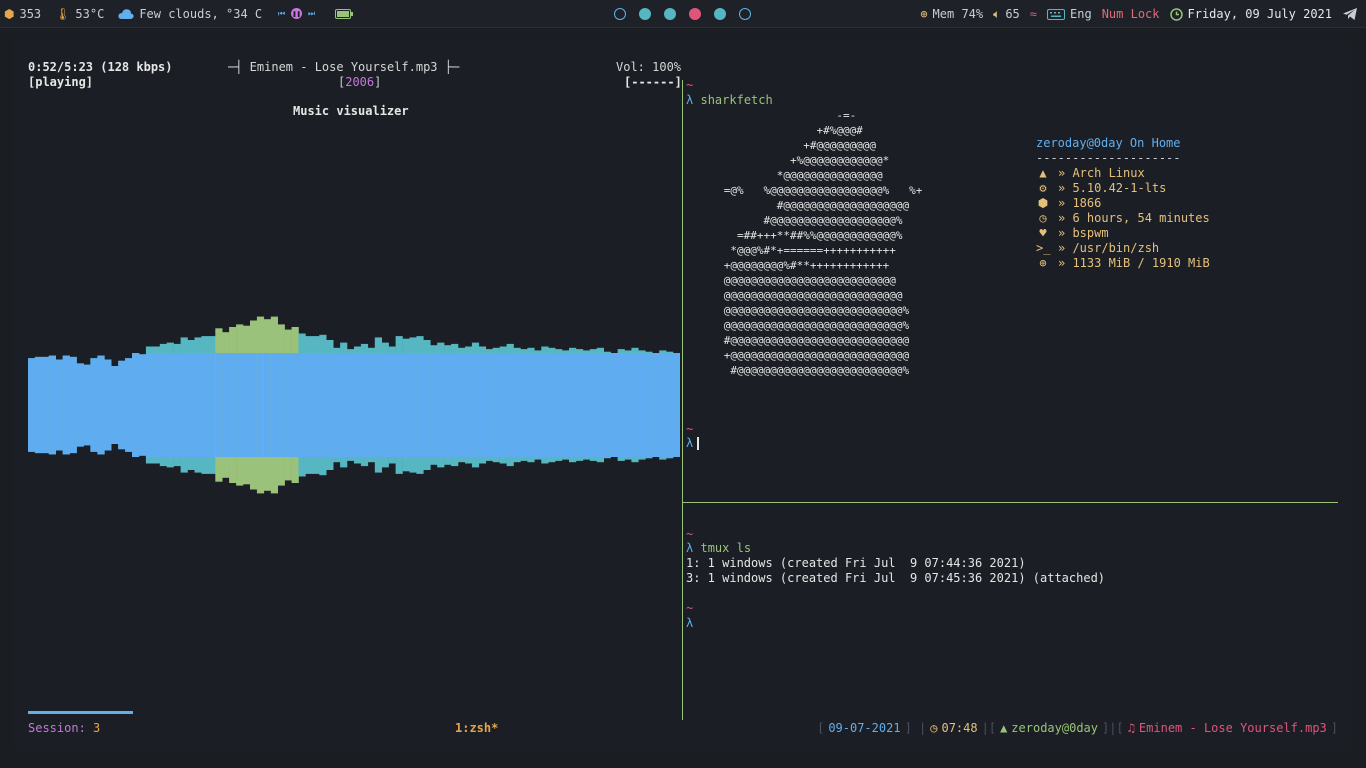 This screenshot has height=768, width=1366. Describe the element at coordinates (1083, 233) in the screenshot. I see `fetch-wm: » bspwm` at that location.